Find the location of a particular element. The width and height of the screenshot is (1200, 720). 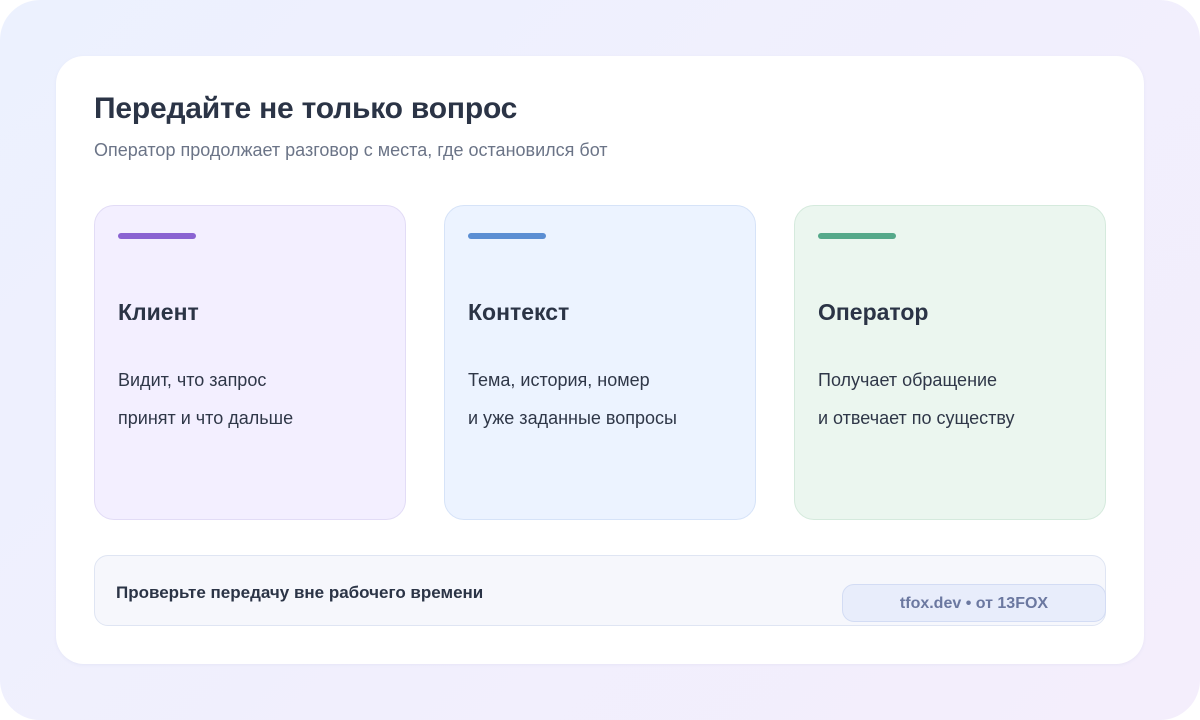

column-heading: Оператор is located at coordinates (873, 312).